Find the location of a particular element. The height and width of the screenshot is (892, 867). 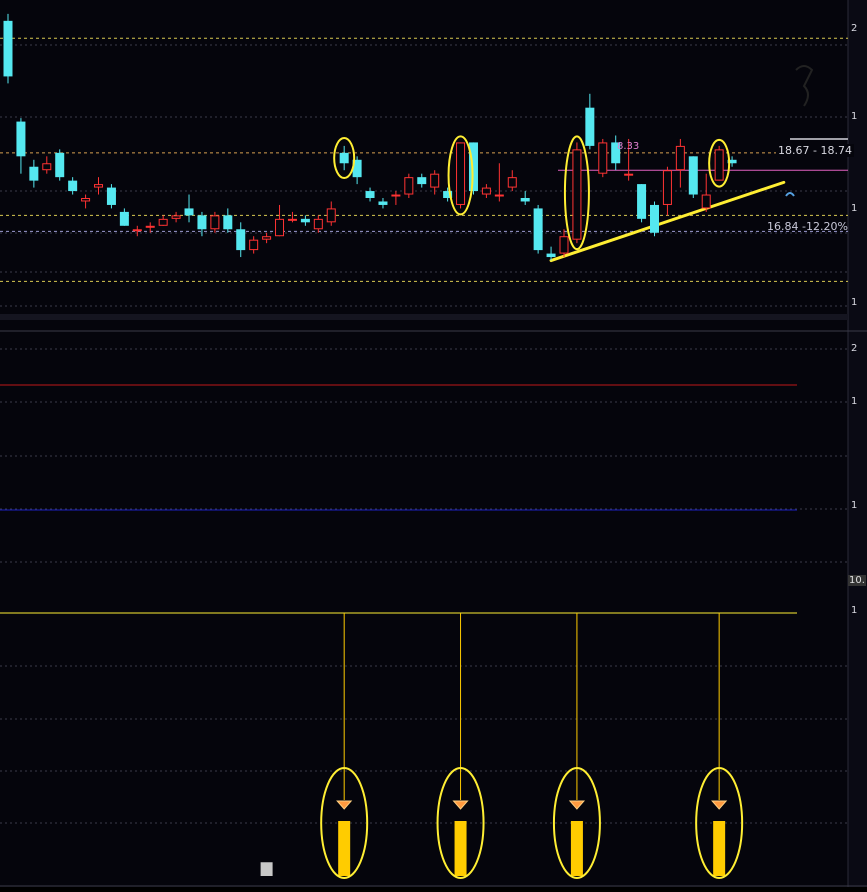

range-annotation: 18.67 - 18.74 is located at coordinates (815, 150).